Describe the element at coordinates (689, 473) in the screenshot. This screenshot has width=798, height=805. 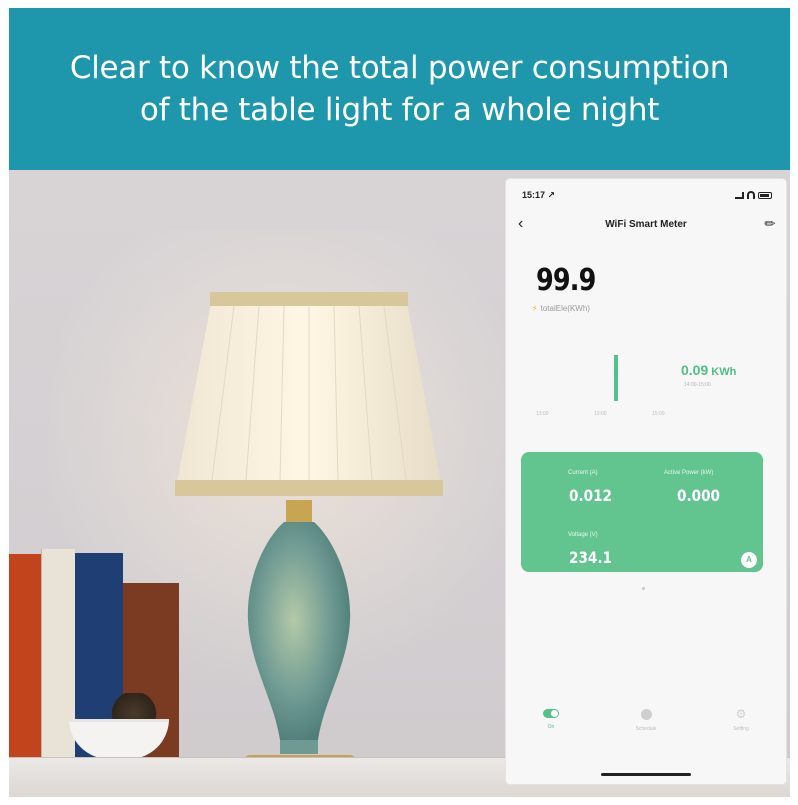
I see `power-label: Active Power (kW)` at that location.